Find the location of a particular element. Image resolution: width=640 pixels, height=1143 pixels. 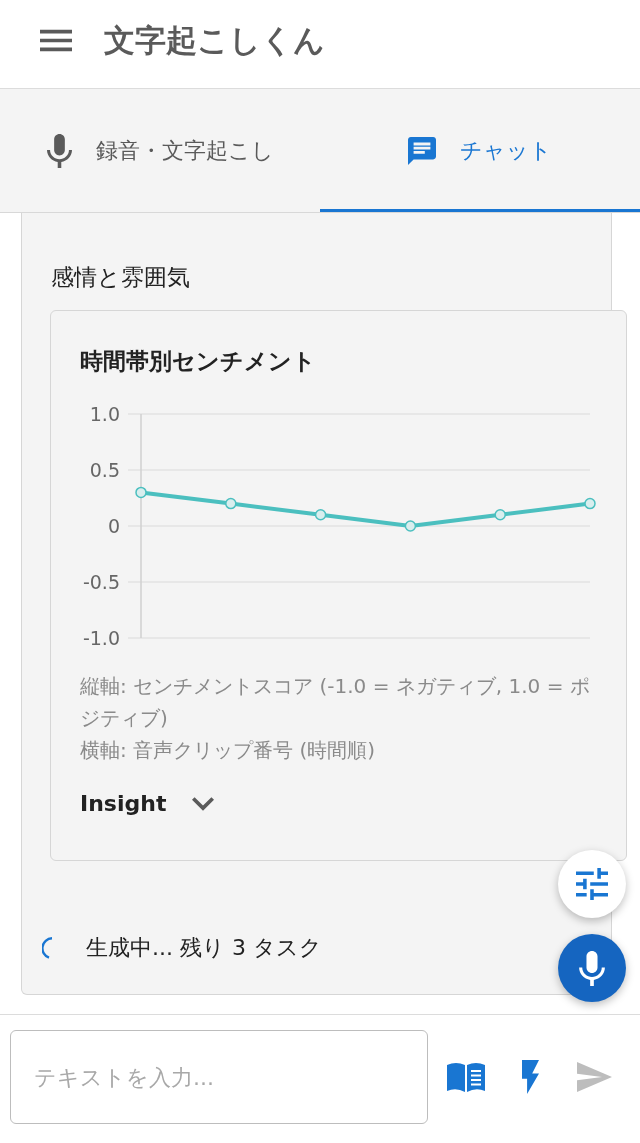

y-axis-tick-label: -0.5 is located at coordinates (101, 582).